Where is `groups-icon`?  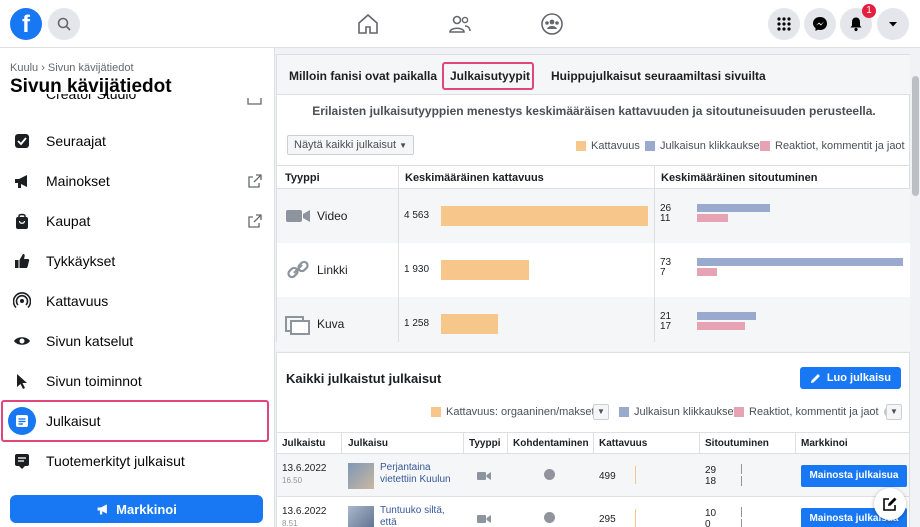 groups-icon is located at coordinates (552, 24).